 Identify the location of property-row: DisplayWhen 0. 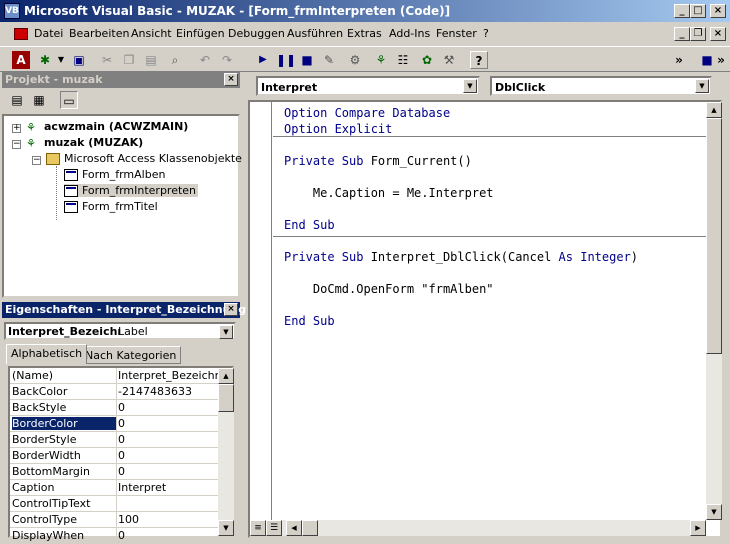
(114, 536).